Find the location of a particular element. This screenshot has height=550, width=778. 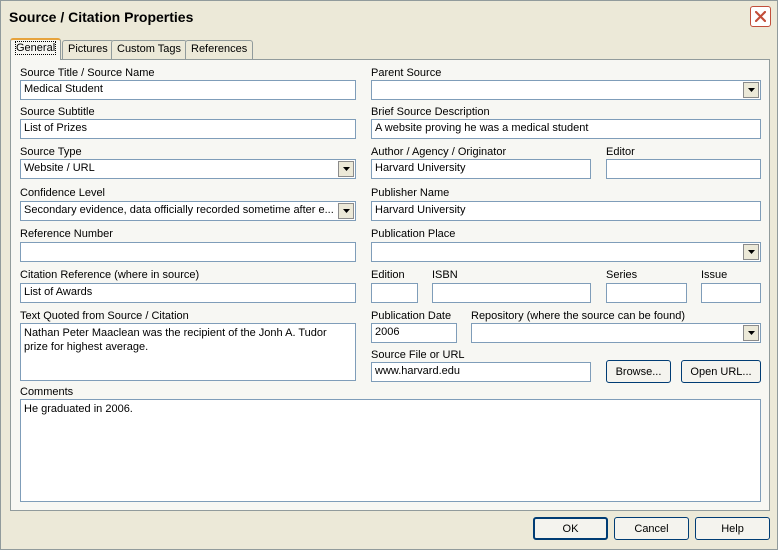

isbn-input is located at coordinates (511, 293).